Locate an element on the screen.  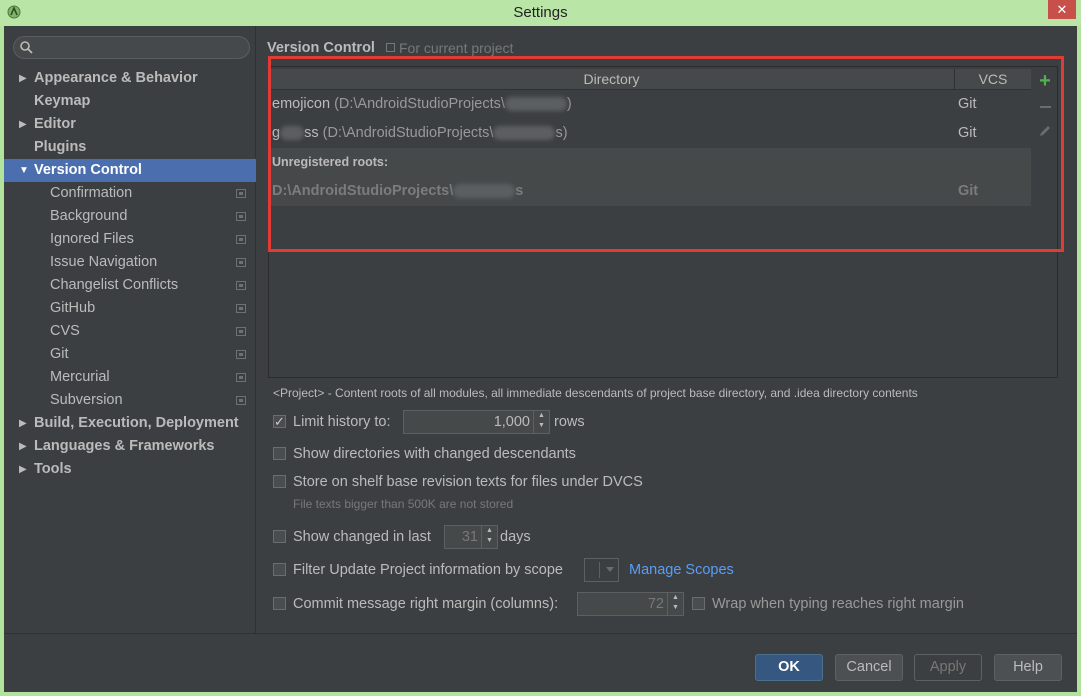
sidebar-item-appearance-behavior: ▶ Appearance & Behavior is located at coordinates (130, 78).